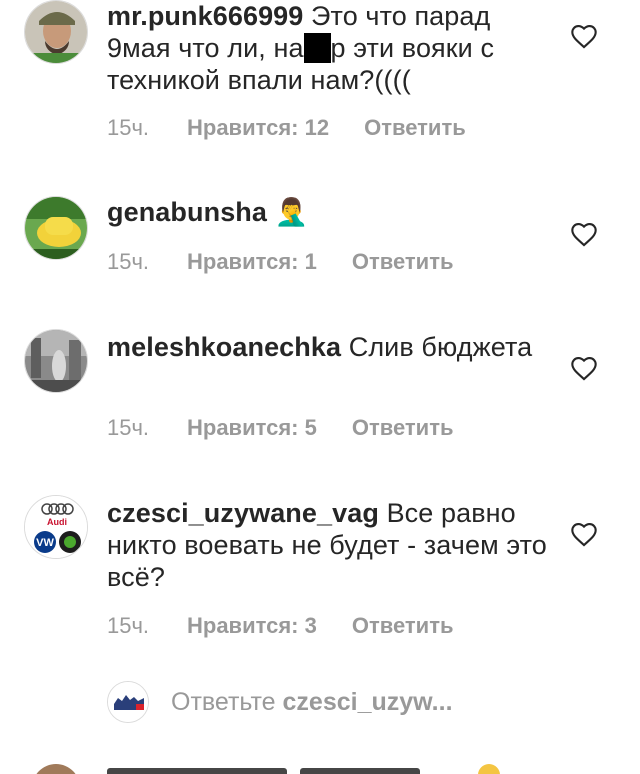 This screenshot has width=640, height=774. Describe the element at coordinates (320, 766) in the screenshot. I see `next-comment-partial` at that location.